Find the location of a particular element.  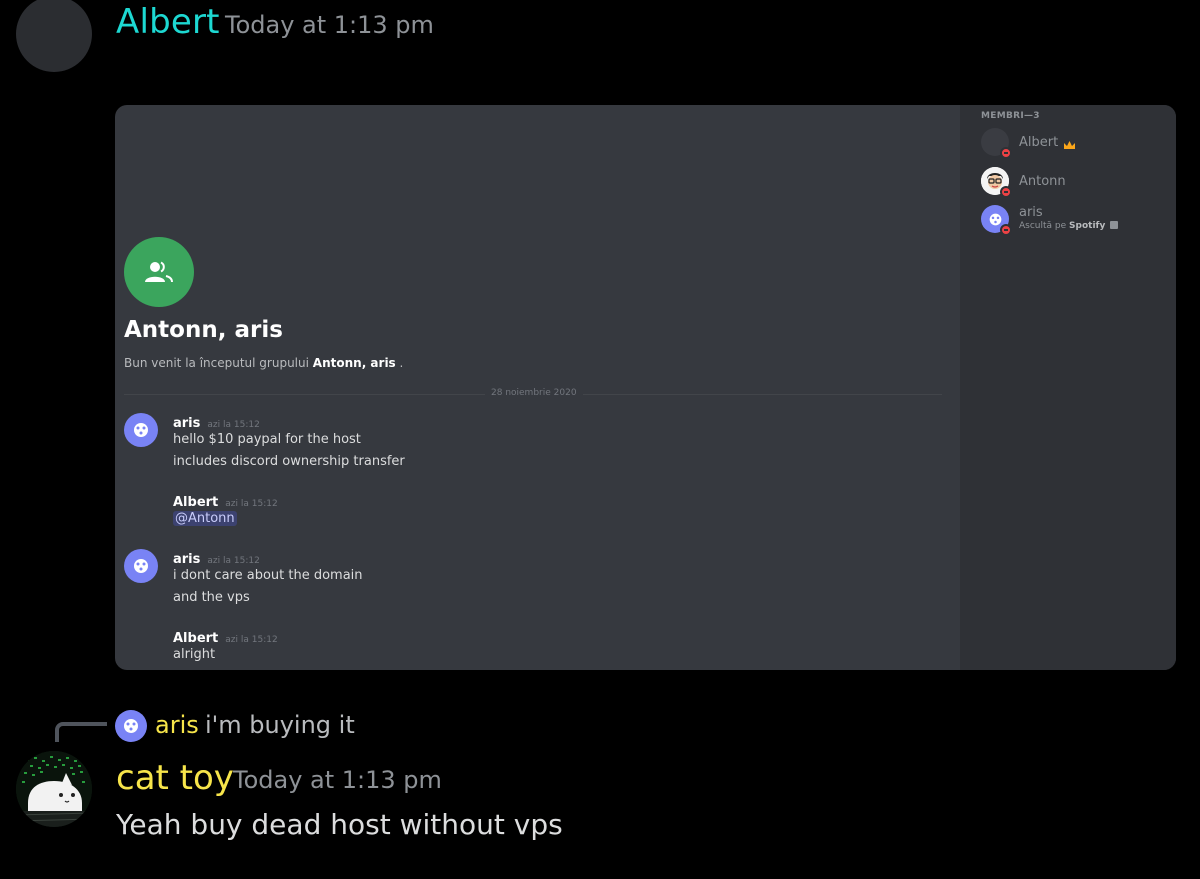

group-dm-icon is located at coordinates (159, 272).